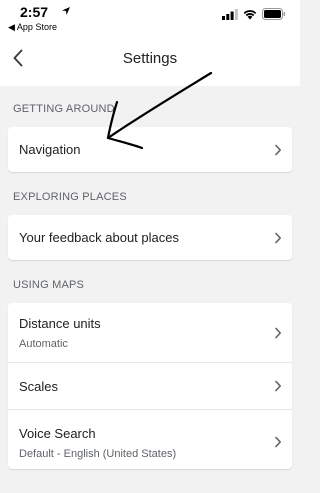 Image resolution: width=320 pixels, height=493 pixels. What do you see at coordinates (150, 58) in the screenshot?
I see `page-title: Settings` at bounding box center [150, 58].